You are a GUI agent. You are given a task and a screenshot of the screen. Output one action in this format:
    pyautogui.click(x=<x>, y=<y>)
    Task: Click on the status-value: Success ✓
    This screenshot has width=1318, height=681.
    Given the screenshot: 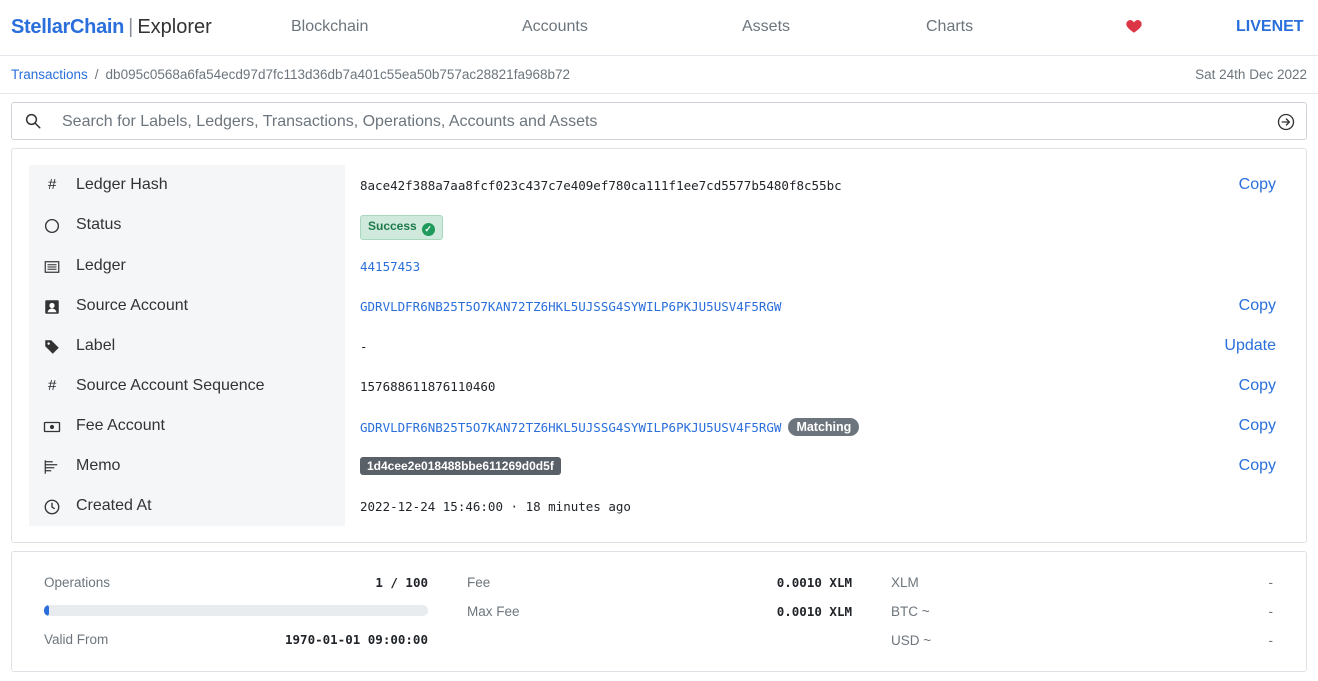 What is the action you would take?
    pyautogui.click(x=401, y=229)
    